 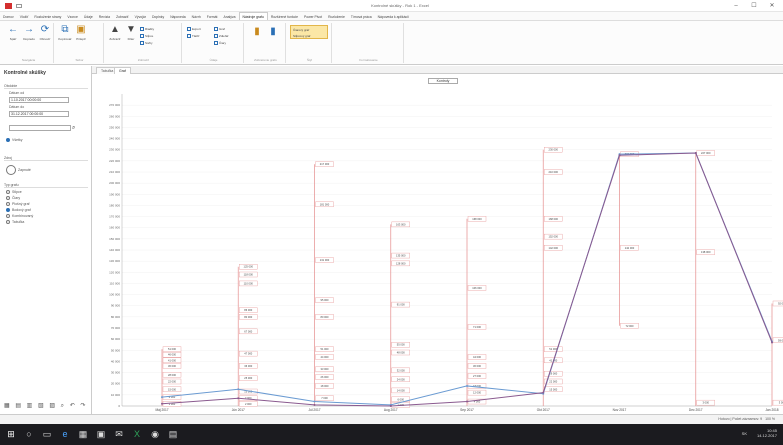 I want to click on task-view-icon: ▭, so click(x=47, y=434).